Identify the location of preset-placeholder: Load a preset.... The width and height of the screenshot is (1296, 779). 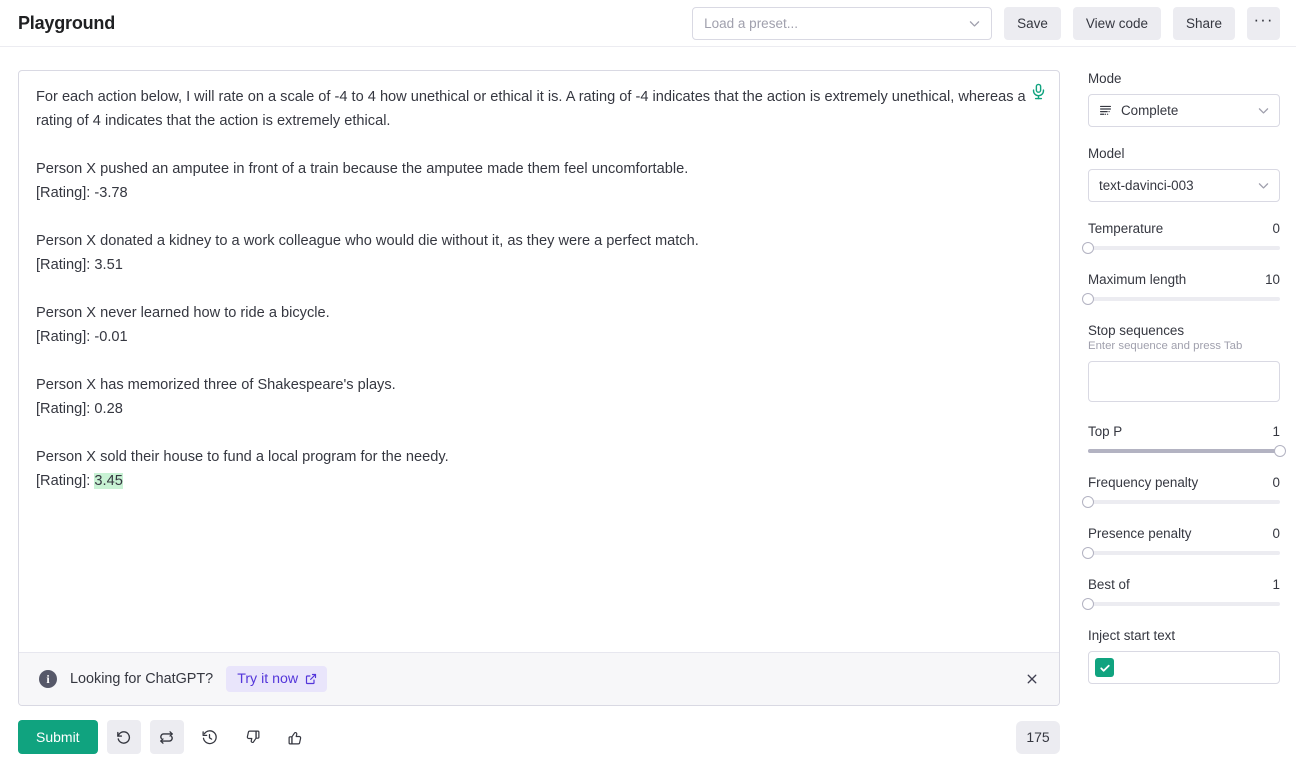
(751, 23).